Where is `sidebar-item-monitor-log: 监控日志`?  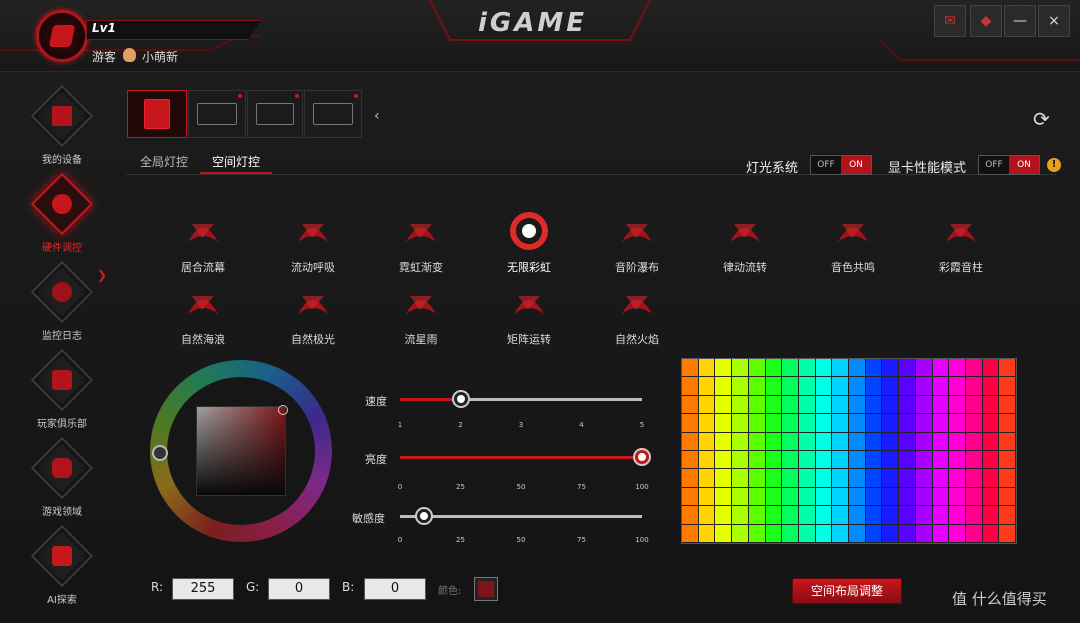 sidebar-item-monitor-log: 监控日志 is located at coordinates (62, 306).